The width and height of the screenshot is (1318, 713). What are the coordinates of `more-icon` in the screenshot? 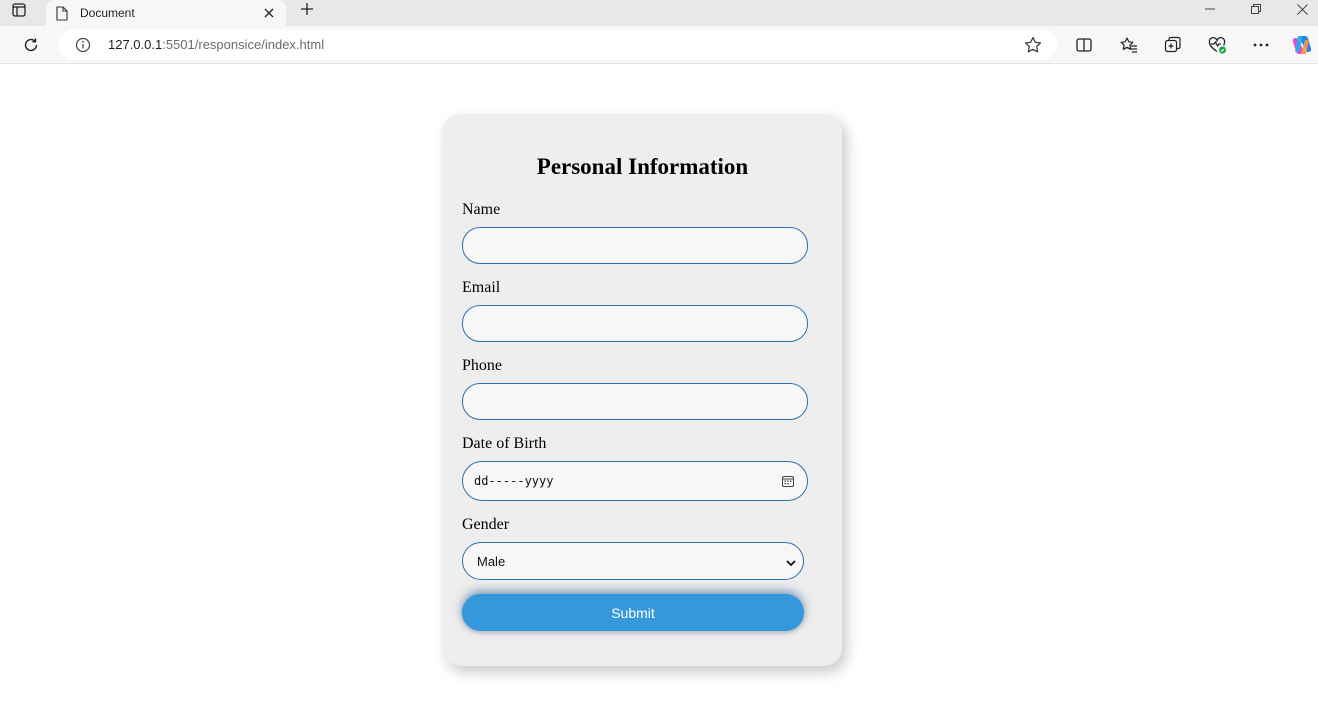 It's located at (1261, 45).